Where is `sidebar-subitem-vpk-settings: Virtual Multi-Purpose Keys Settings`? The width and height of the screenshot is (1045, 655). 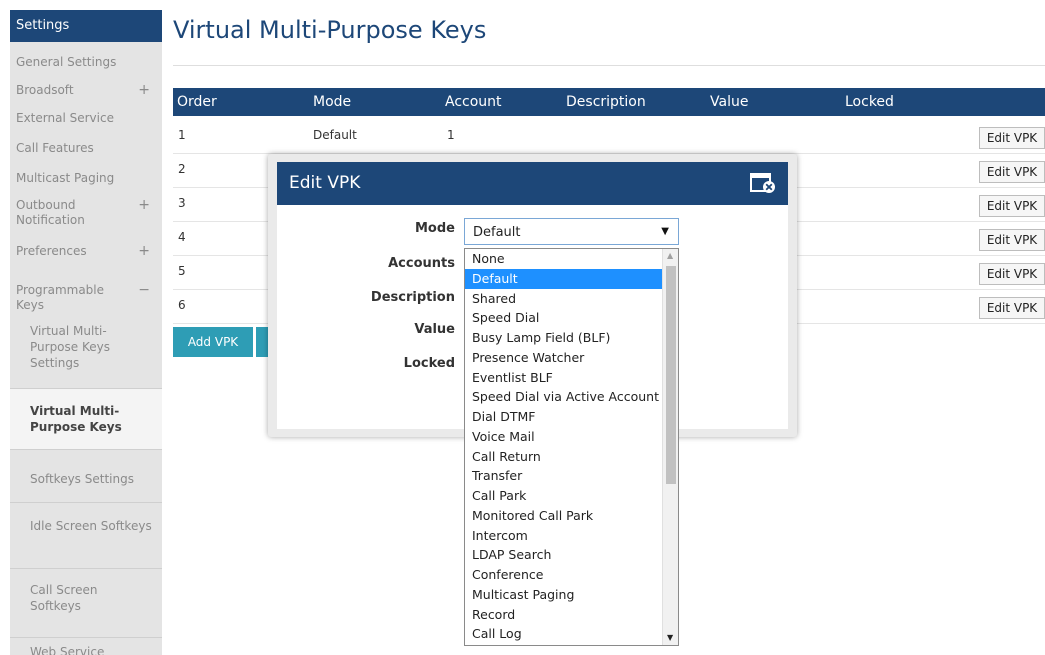 sidebar-subitem-vpk-settings: Virtual Multi-Purpose Keys Settings is located at coordinates (86, 347).